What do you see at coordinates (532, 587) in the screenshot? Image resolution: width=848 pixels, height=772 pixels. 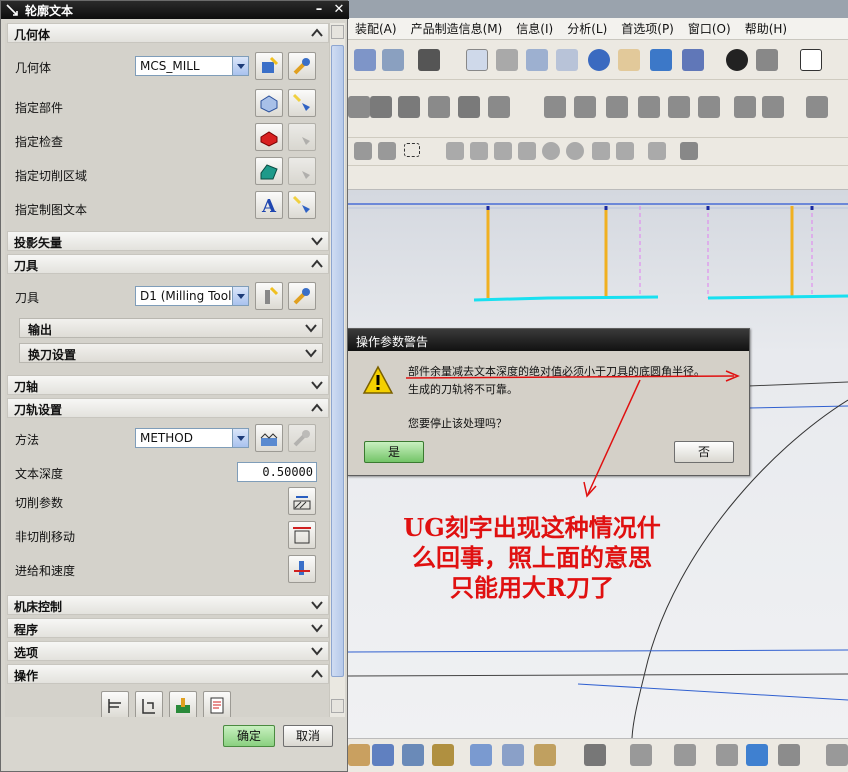 I see `annotation-line3: 只能用大R刀了` at bounding box center [532, 587].